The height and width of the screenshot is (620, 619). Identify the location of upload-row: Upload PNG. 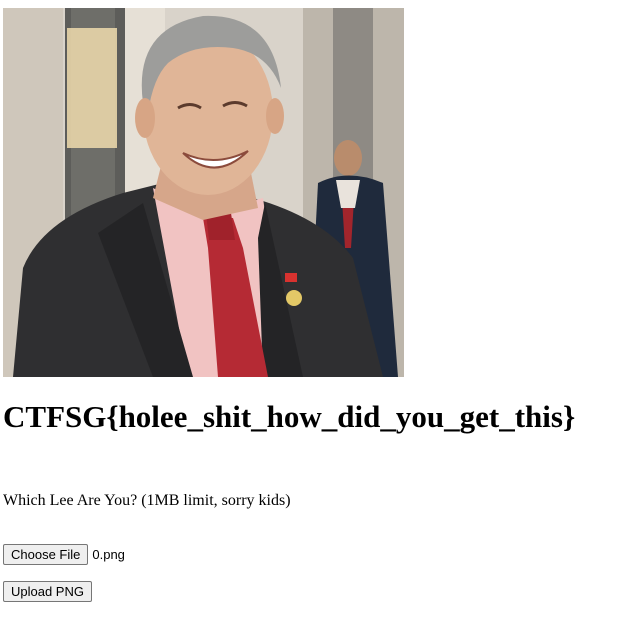
(47, 591).